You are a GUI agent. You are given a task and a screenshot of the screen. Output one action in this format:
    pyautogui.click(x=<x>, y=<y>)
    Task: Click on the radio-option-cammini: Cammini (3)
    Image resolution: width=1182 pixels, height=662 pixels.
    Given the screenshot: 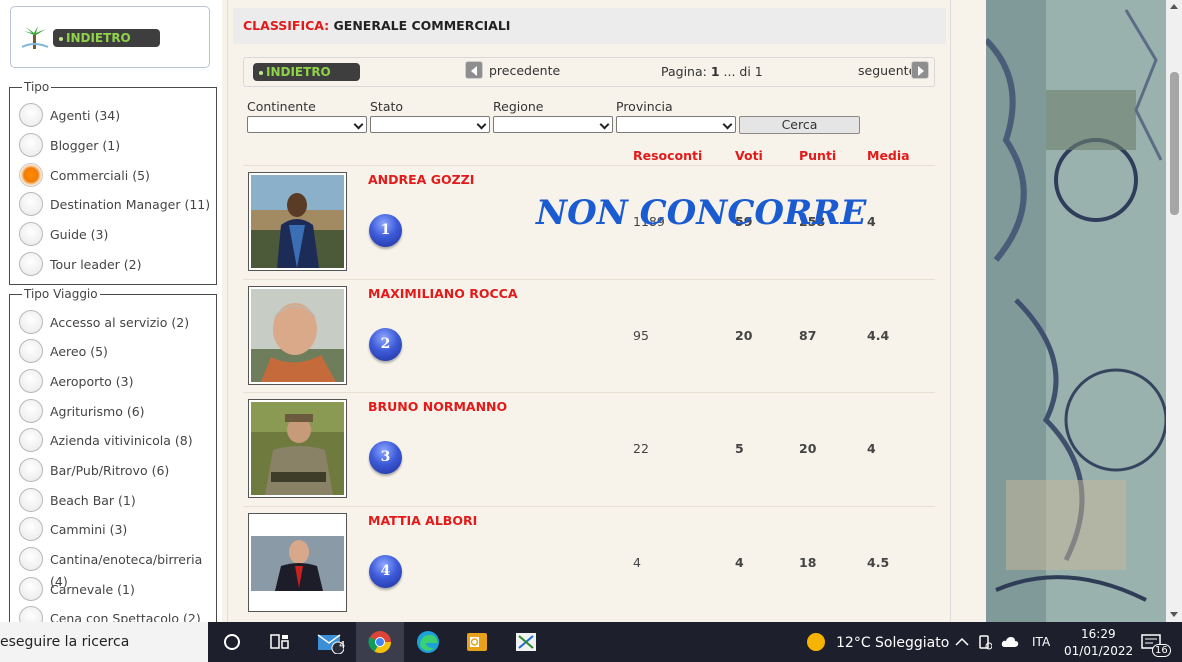 What is the action you would take?
    pyautogui.click(x=73, y=529)
    